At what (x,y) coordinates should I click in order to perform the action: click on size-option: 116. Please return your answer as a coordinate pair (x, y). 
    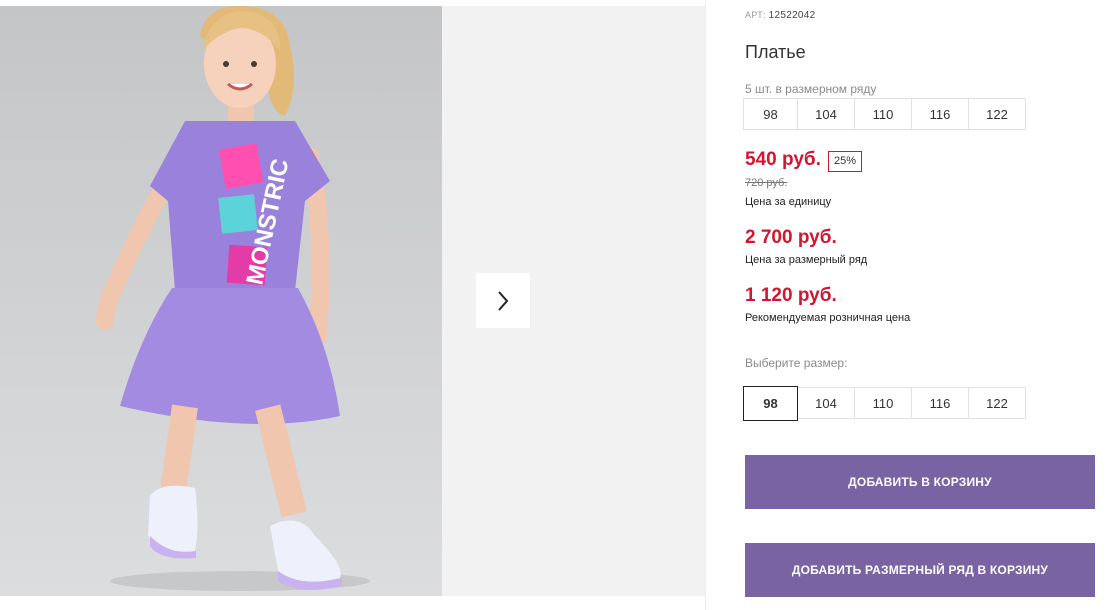
    Looking at the image, I should click on (940, 403).